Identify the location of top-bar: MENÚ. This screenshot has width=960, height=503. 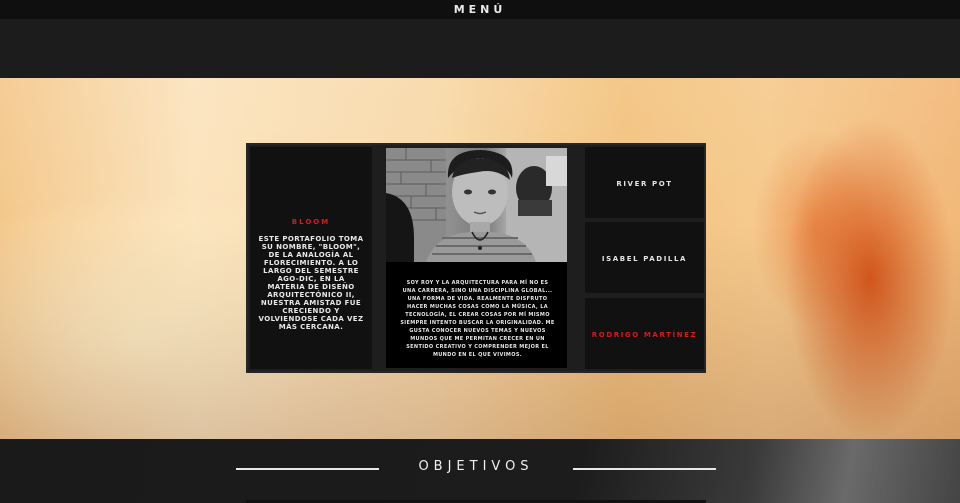
(480, 9).